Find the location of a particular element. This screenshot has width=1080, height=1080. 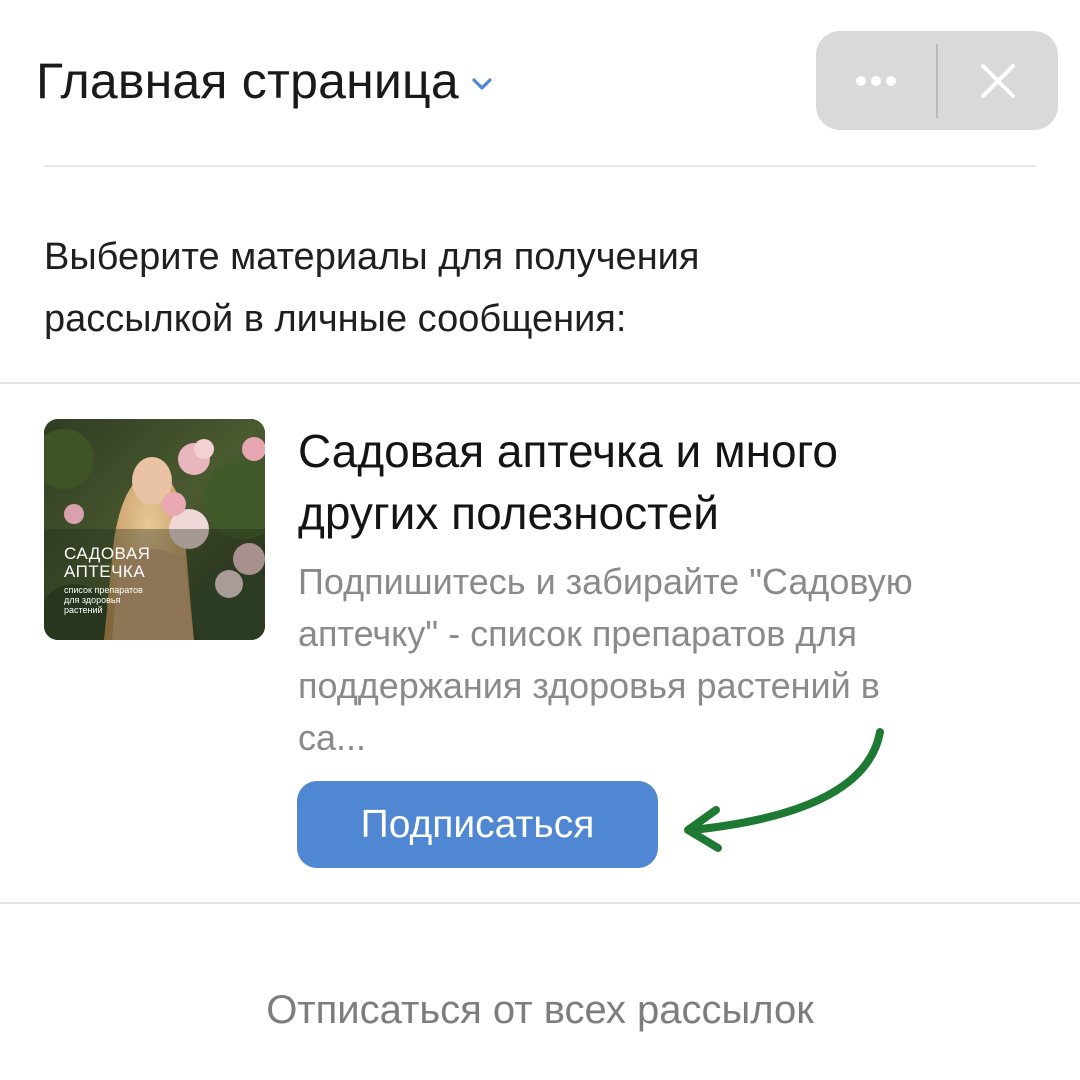

close-button is located at coordinates (998, 80).